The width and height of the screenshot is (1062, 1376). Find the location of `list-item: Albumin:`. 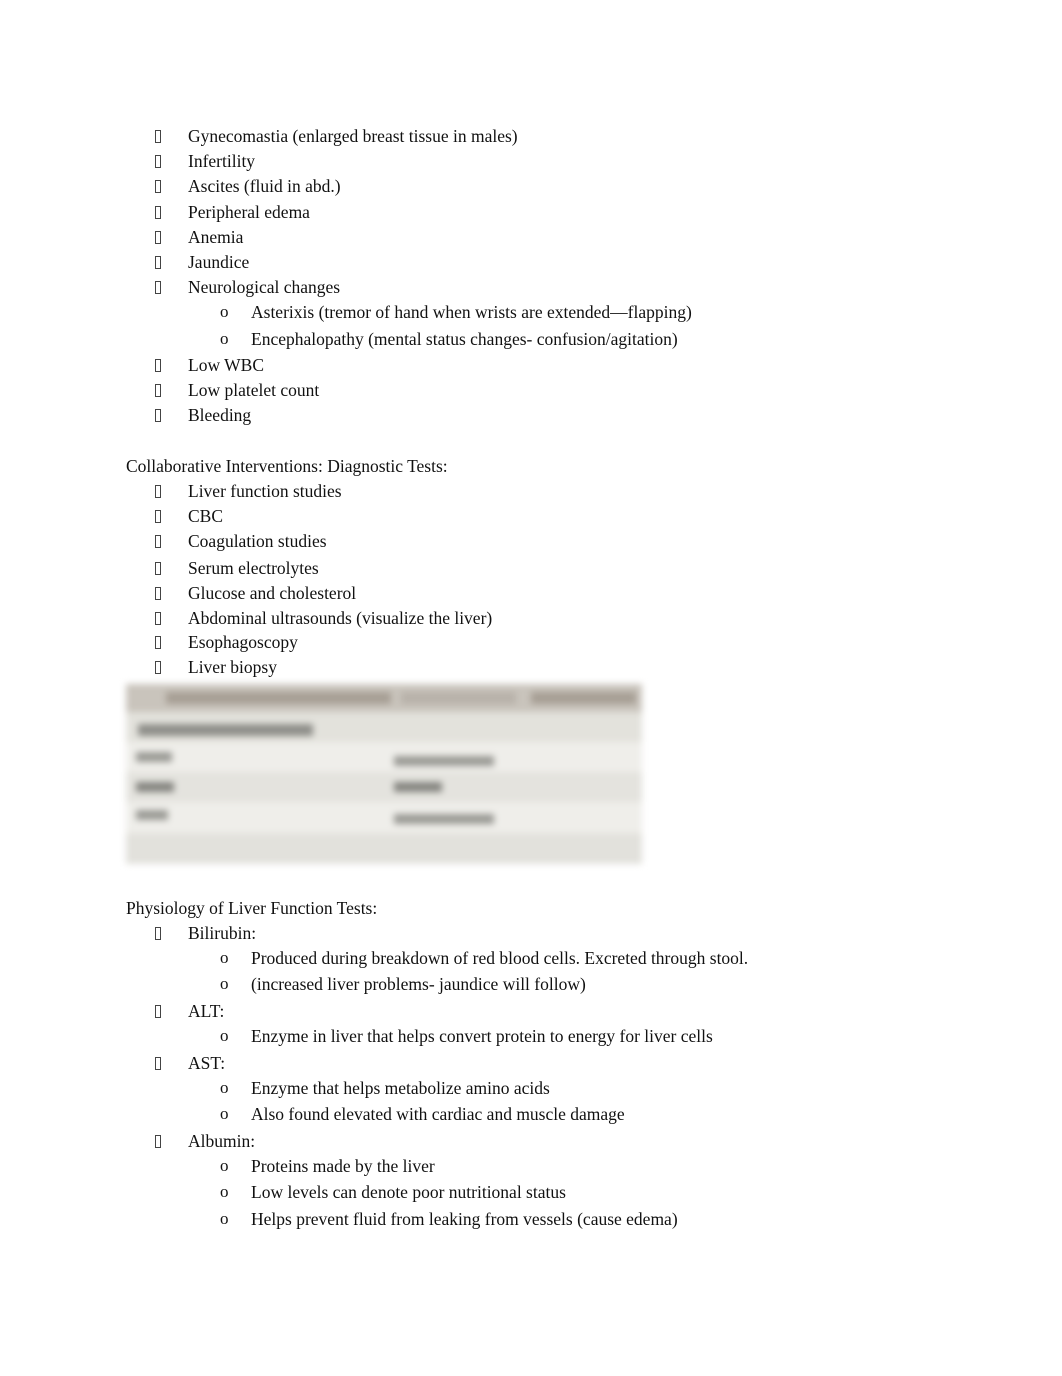

list-item: Albumin: is located at coordinates (205, 1141).